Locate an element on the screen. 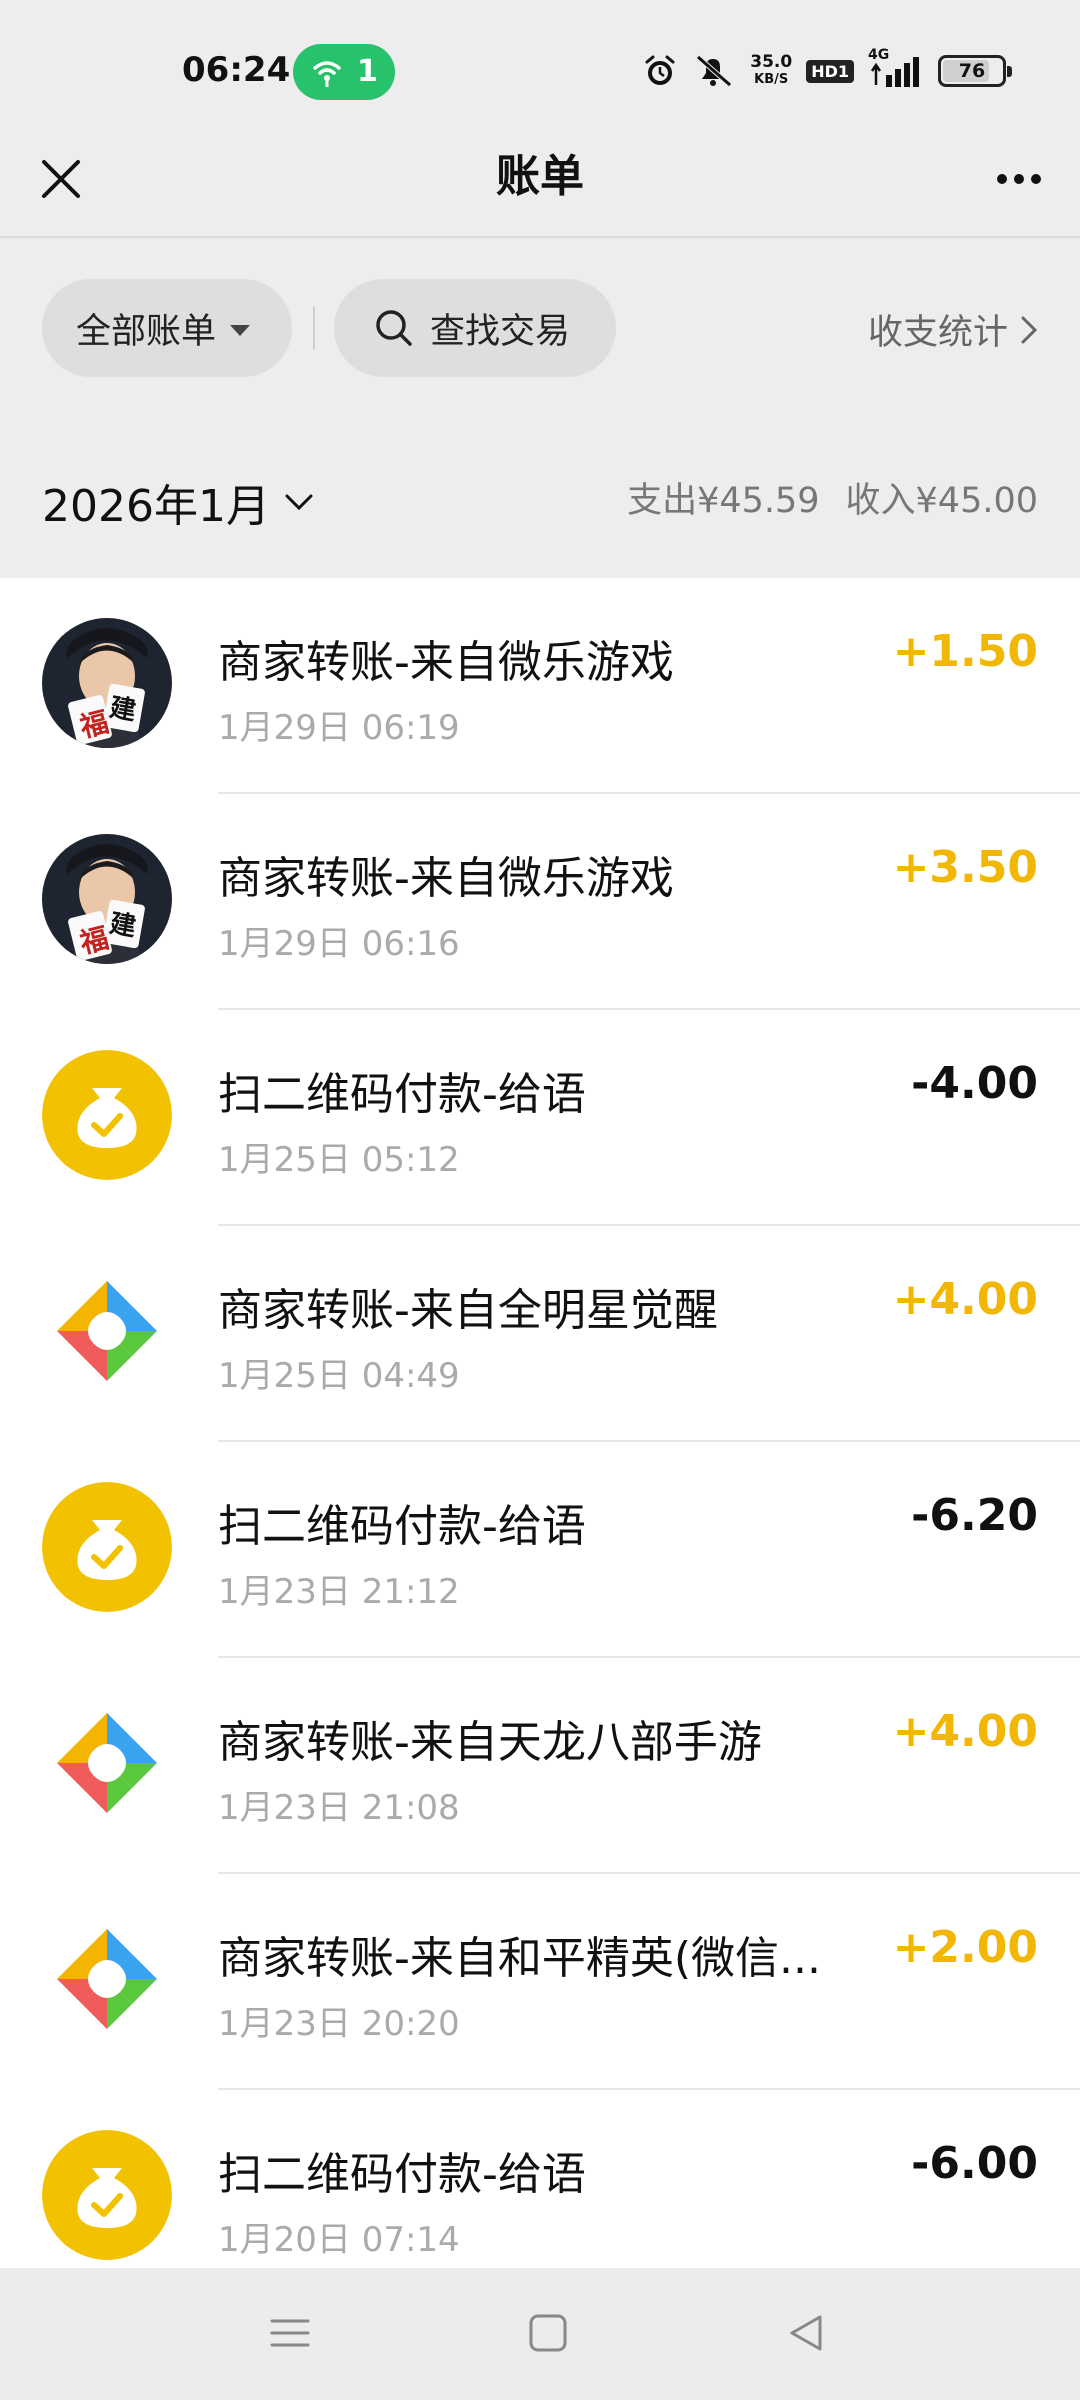  system-nav-bar is located at coordinates (540, 2334).